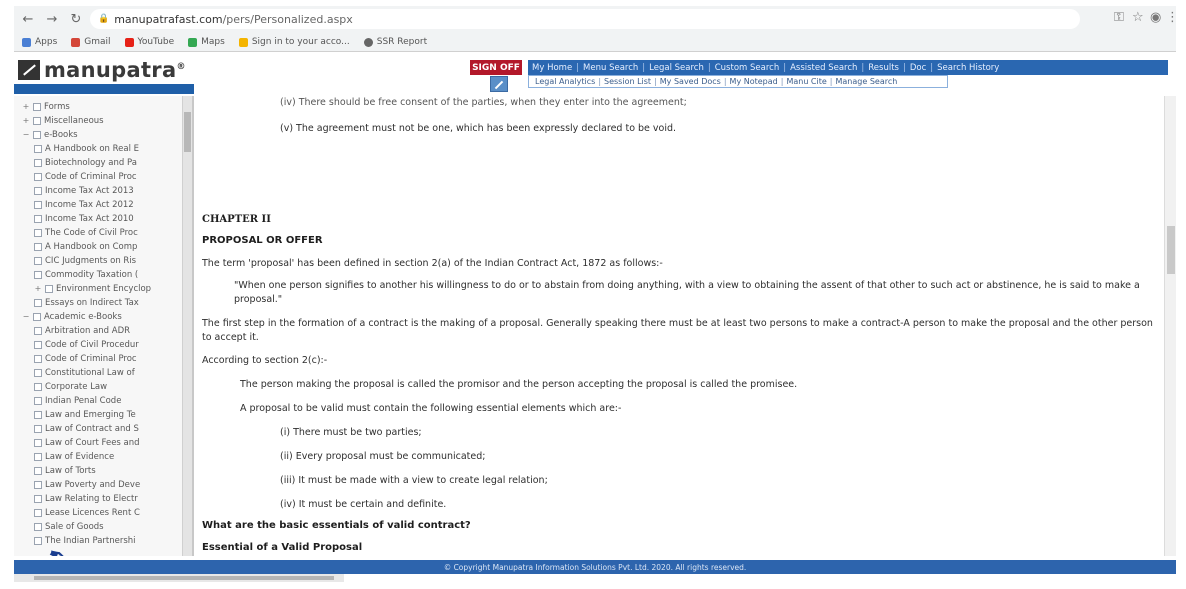 The width and height of the screenshot is (1186, 589). What do you see at coordinates (113, 344) in the screenshot?
I see `tree-item: Code of Civil Procedur` at bounding box center [113, 344].